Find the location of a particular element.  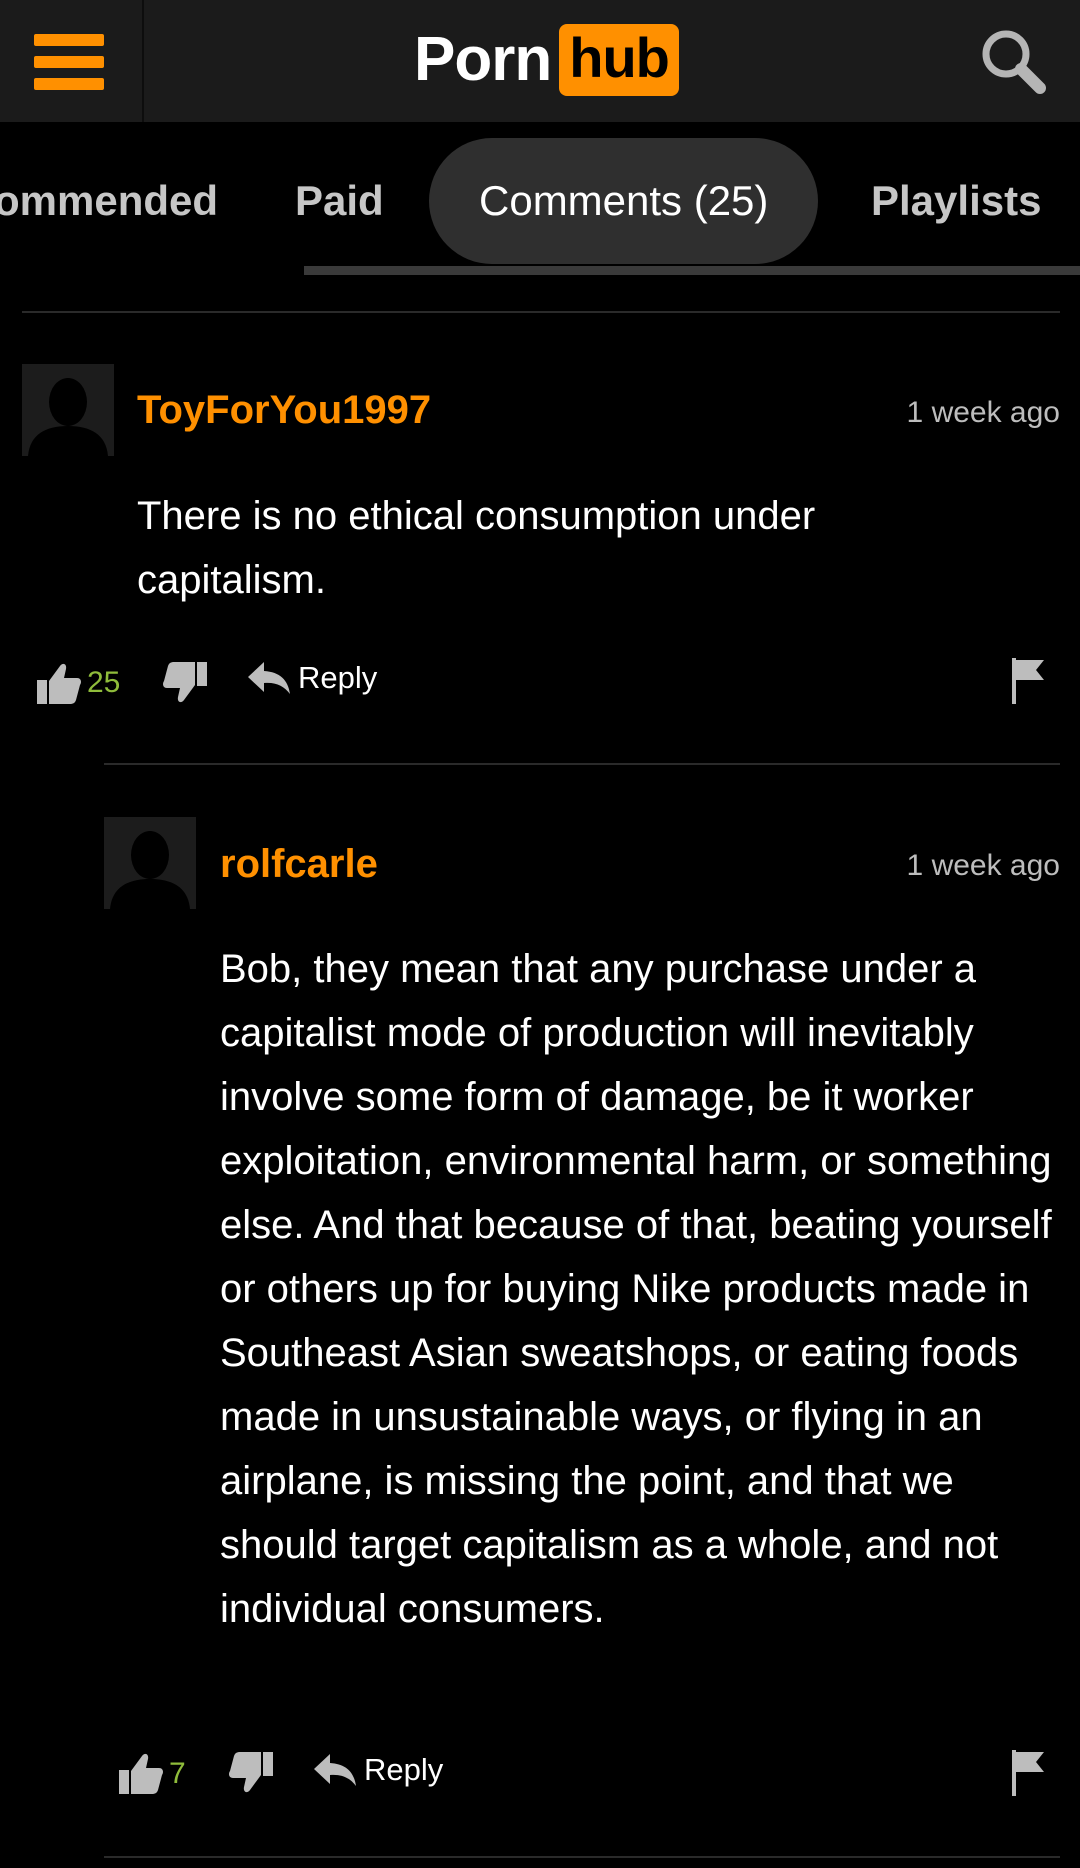

logo-text-primary: Porn is located at coordinates (483, 59).